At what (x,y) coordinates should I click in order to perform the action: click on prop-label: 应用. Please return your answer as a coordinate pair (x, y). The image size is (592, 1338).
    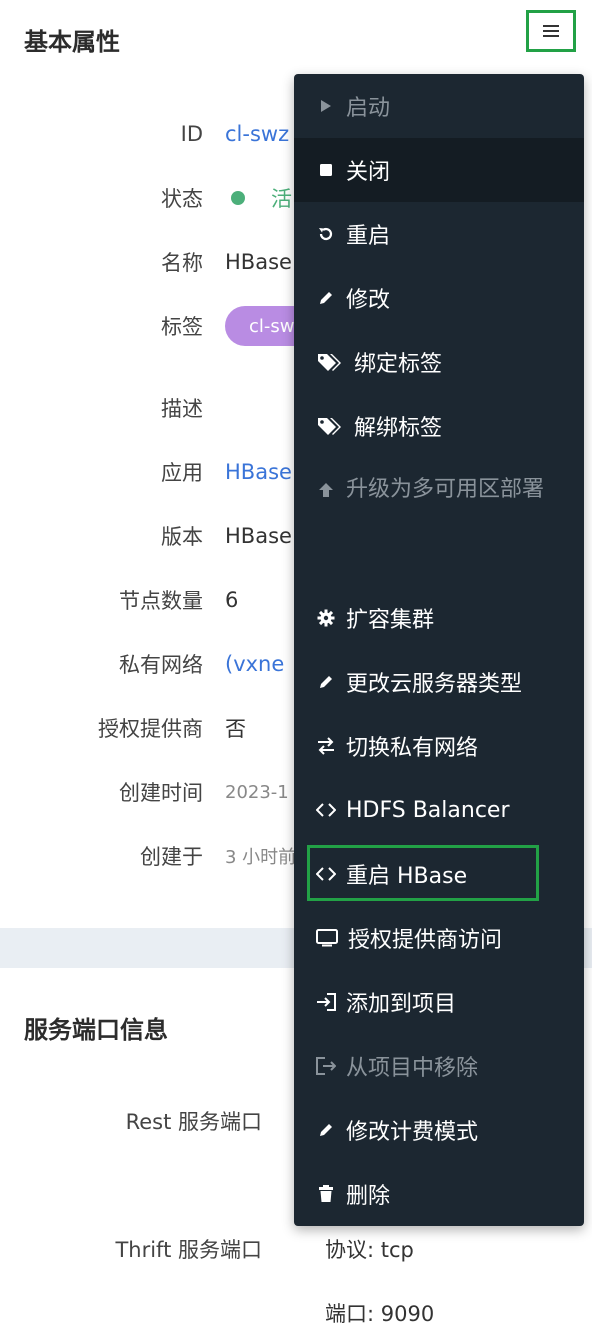
    Looking at the image, I should click on (182, 473).